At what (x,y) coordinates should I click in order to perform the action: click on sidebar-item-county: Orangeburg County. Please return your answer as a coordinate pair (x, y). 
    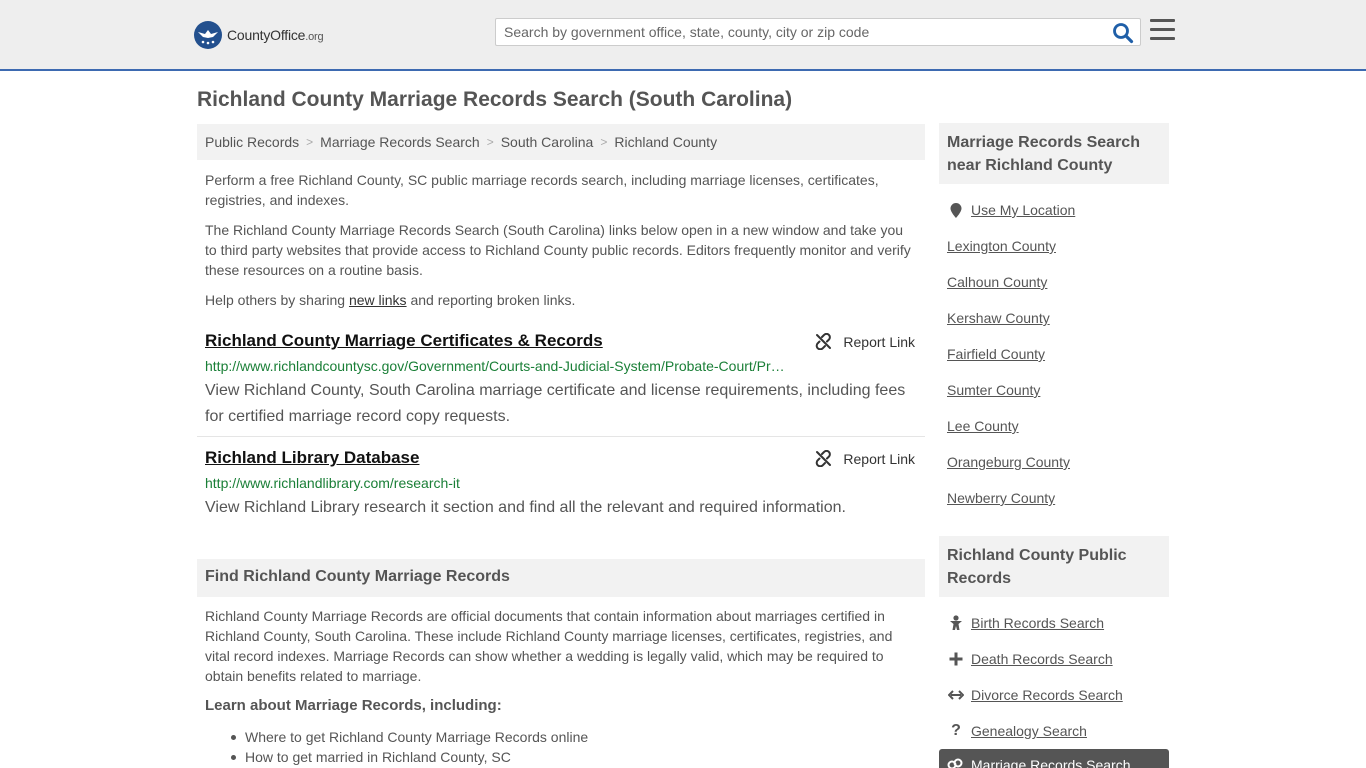
    Looking at the image, I should click on (1057, 462).